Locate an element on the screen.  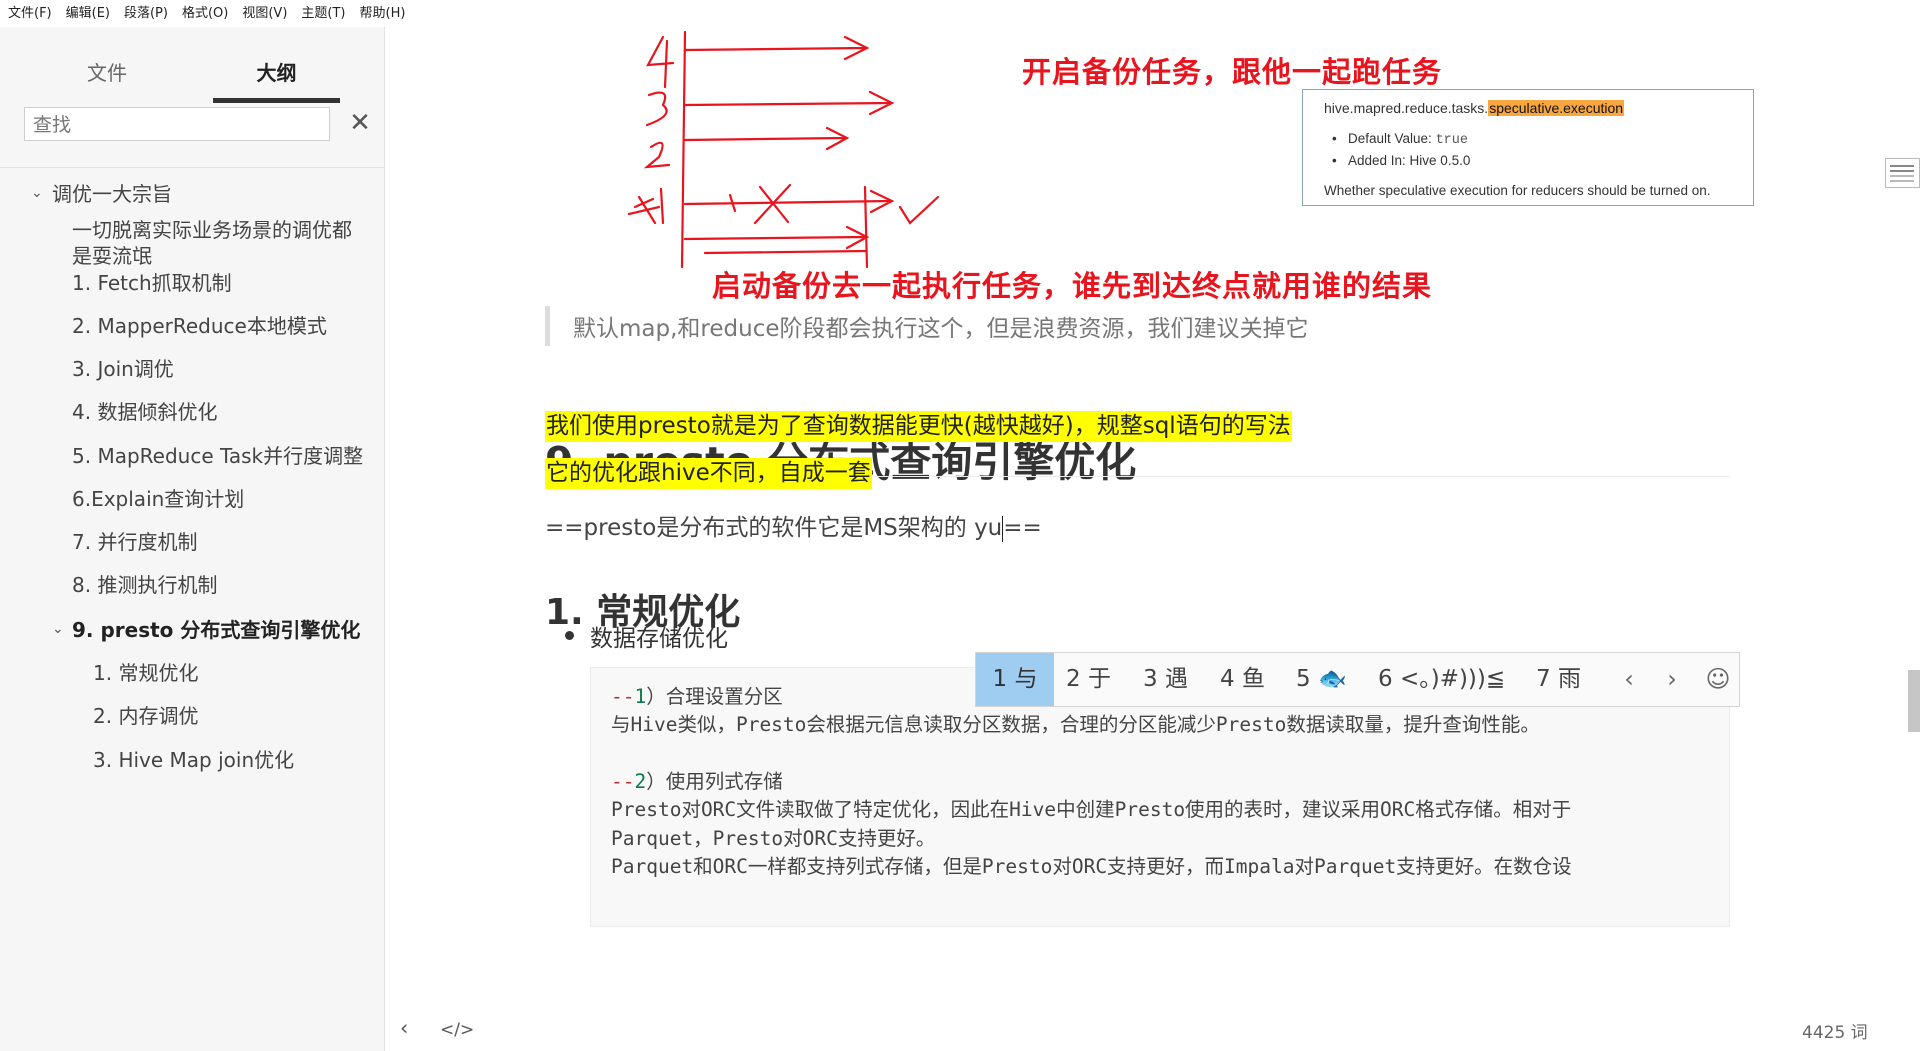
outline-item: 5. MapReduce Task并行度调整 is located at coordinates (217, 456).